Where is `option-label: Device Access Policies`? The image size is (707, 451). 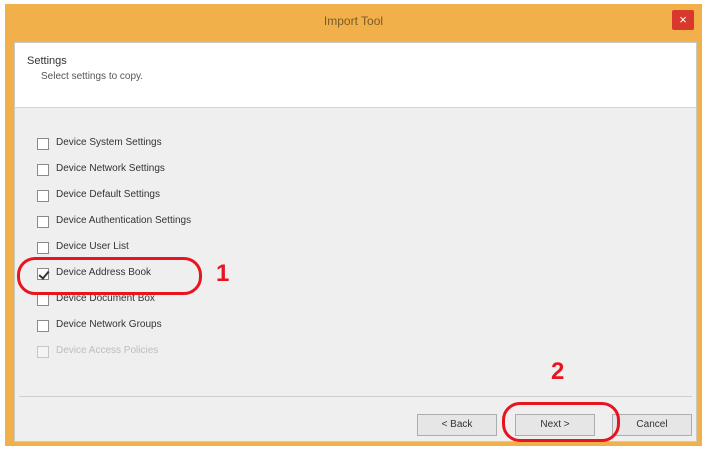
option-label: Device Access Policies is located at coordinates (107, 350).